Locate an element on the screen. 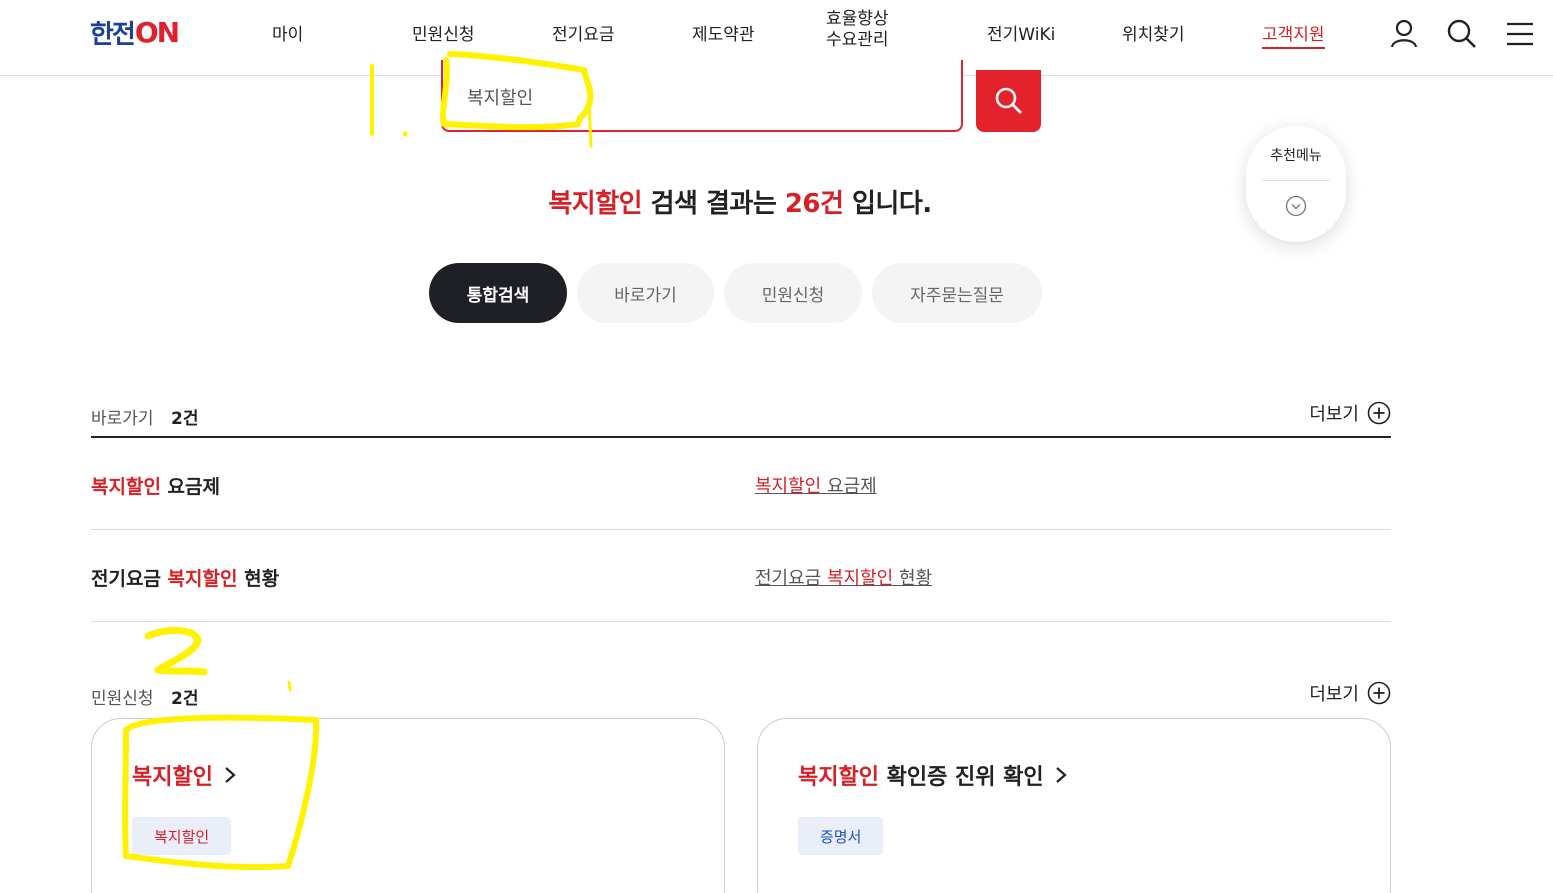  nav-efficiency-demand: 효율향상 수요관리 is located at coordinates (857, 30).